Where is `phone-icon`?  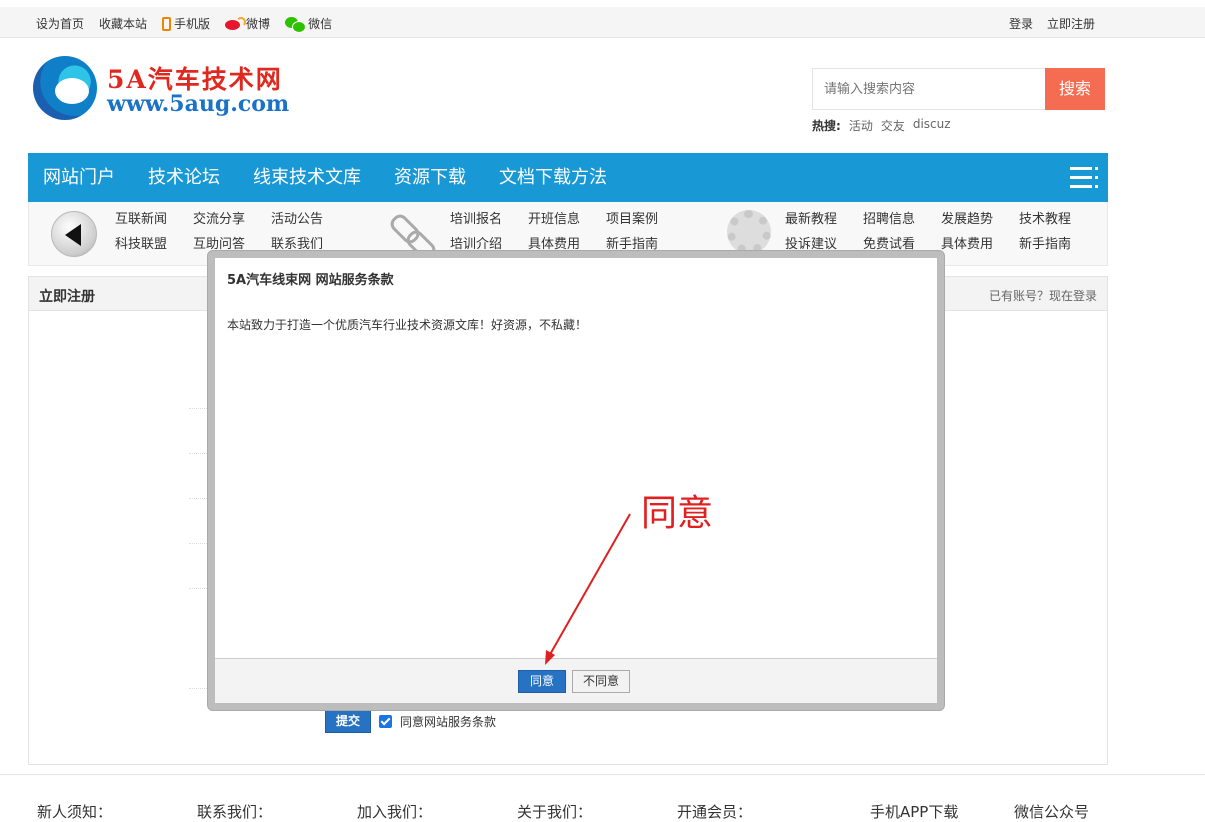 phone-icon is located at coordinates (167, 23).